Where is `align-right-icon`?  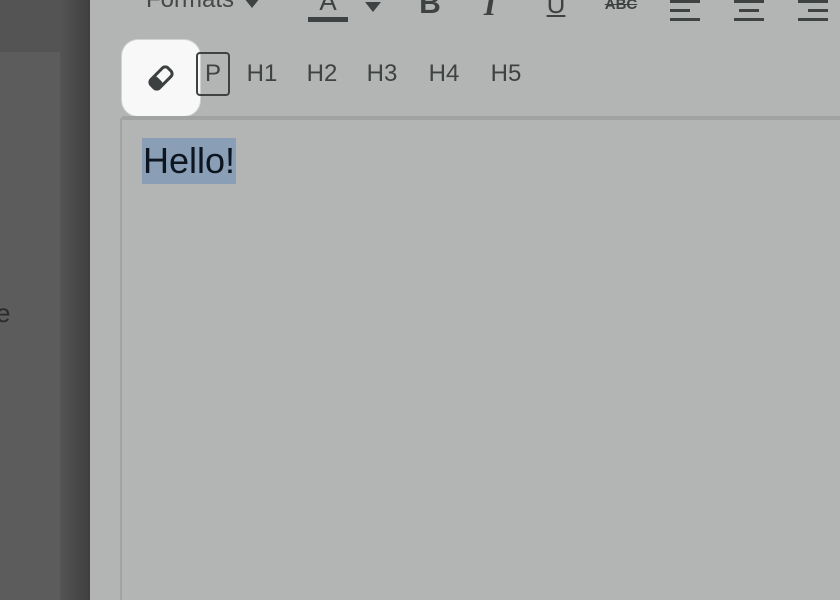
align-right-icon is located at coordinates (813, 11).